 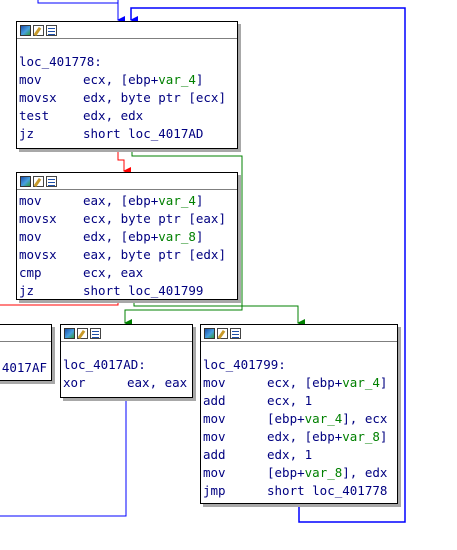 What do you see at coordinates (127, 273) in the screenshot?
I see `instruction-line: cmp ecx, eax` at bounding box center [127, 273].